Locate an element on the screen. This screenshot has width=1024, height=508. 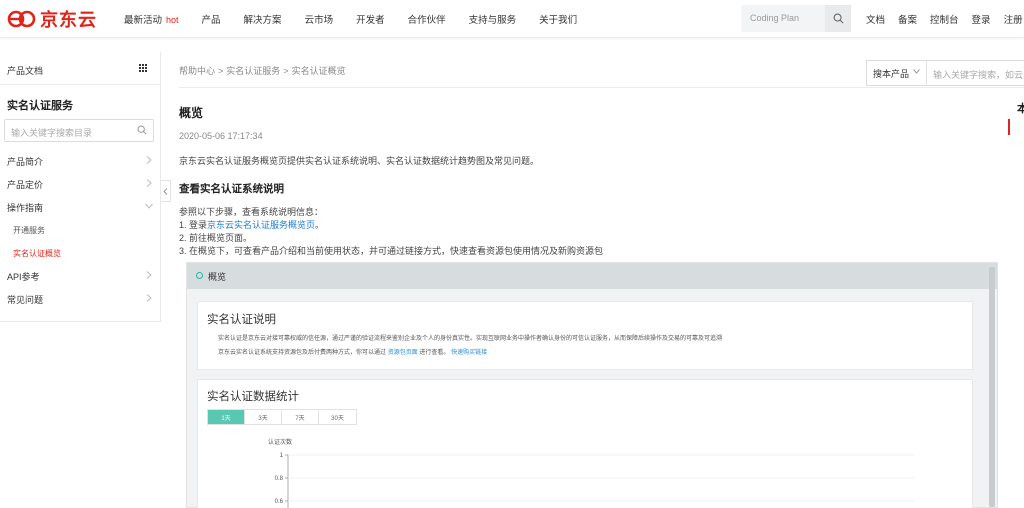
section-heading: 查看实名认证系统说明 is located at coordinates (231, 189).